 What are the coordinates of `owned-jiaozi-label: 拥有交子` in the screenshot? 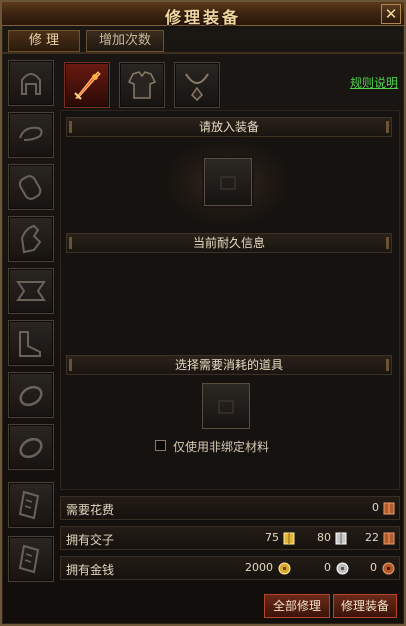 It's located at (90, 540).